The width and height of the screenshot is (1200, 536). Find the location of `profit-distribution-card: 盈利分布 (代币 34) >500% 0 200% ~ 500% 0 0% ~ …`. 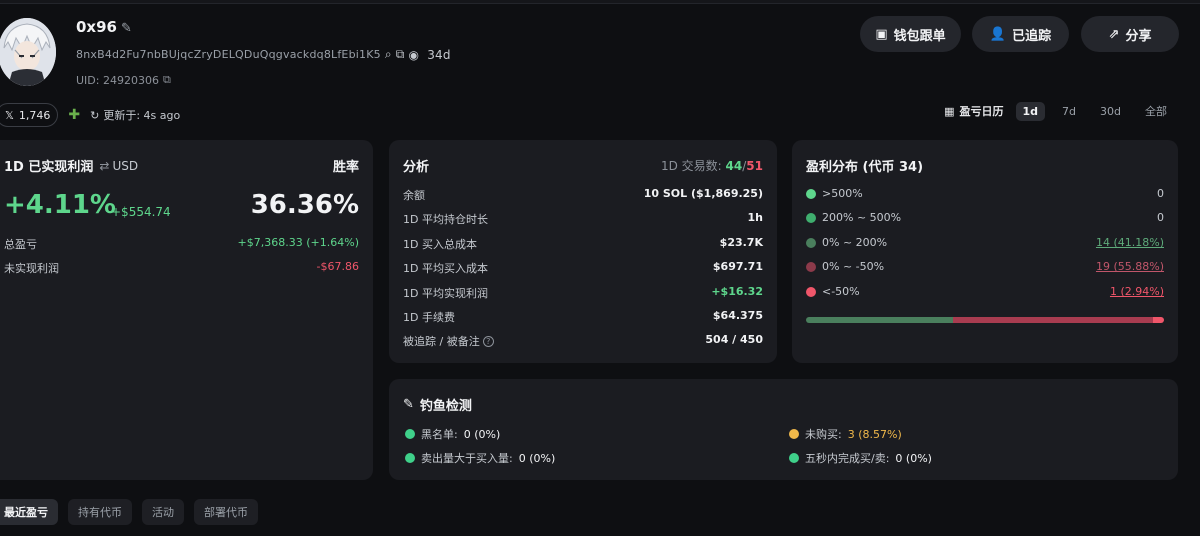

profit-distribution-card: 盈利分布 (代币 34) >500% 0 200% ~ 500% 0 0% ~ … is located at coordinates (985, 251).